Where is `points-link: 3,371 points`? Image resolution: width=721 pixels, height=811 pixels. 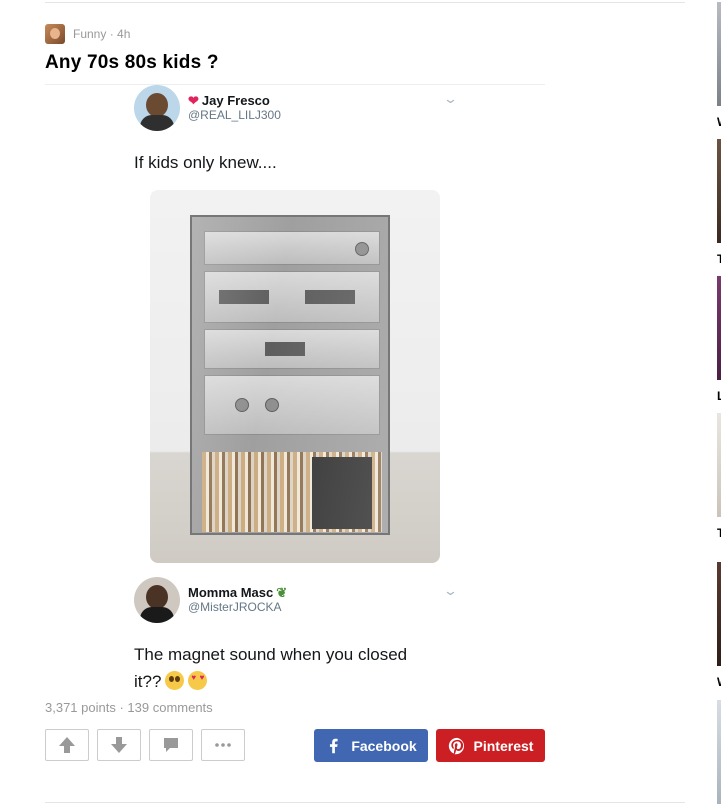
points-link: 3,371 points is located at coordinates (80, 707).